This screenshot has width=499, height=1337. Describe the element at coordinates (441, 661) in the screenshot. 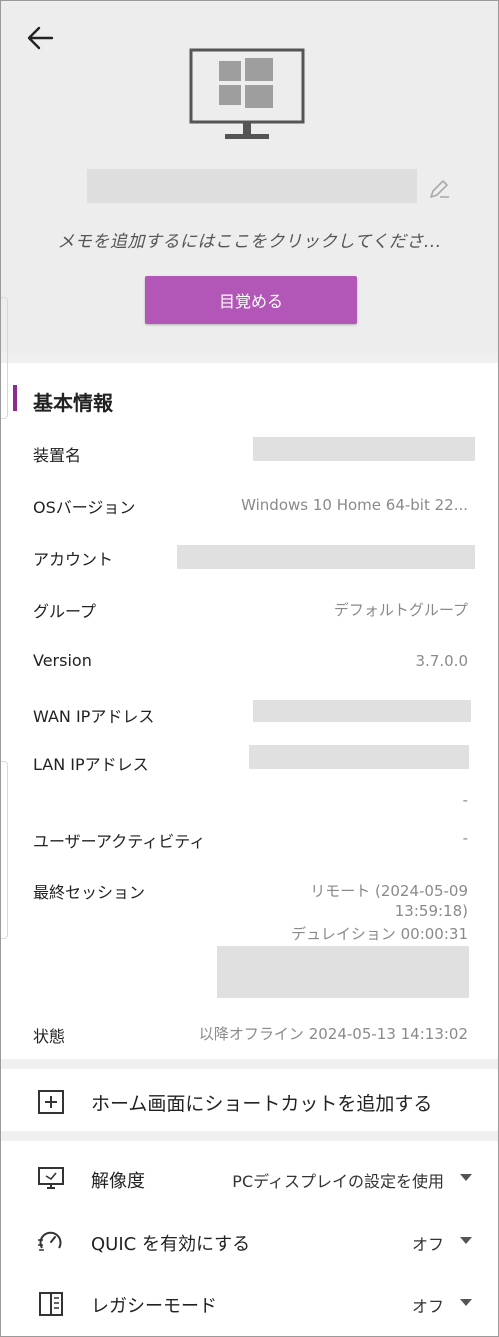

I see `info-value-version: 3.7.0.0` at that location.